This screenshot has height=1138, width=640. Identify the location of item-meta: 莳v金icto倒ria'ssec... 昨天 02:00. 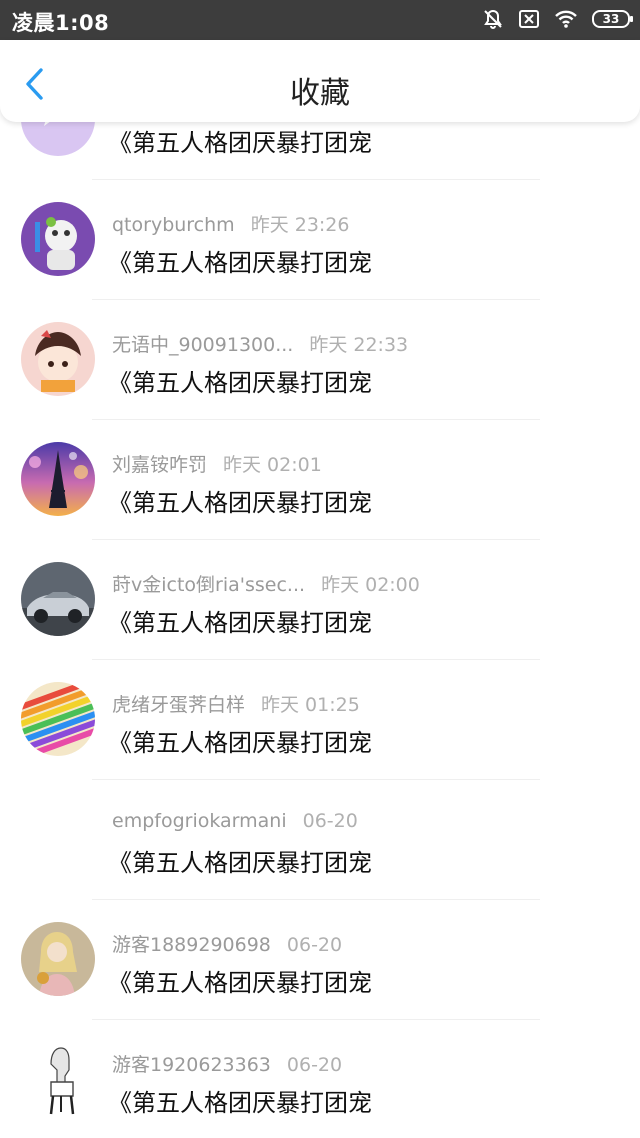
(266, 583).